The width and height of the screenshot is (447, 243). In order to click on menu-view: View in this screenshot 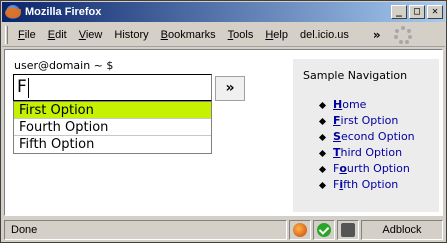, I will do `click(91, 35)`.